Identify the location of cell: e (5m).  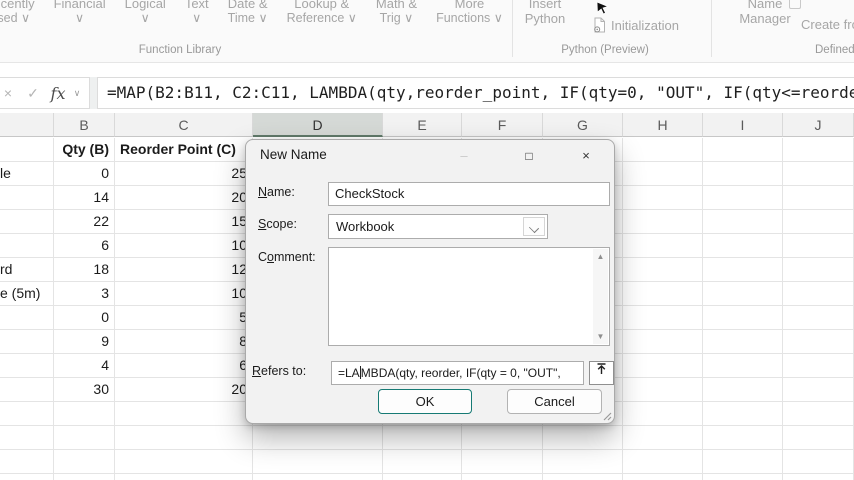
(27, 294).